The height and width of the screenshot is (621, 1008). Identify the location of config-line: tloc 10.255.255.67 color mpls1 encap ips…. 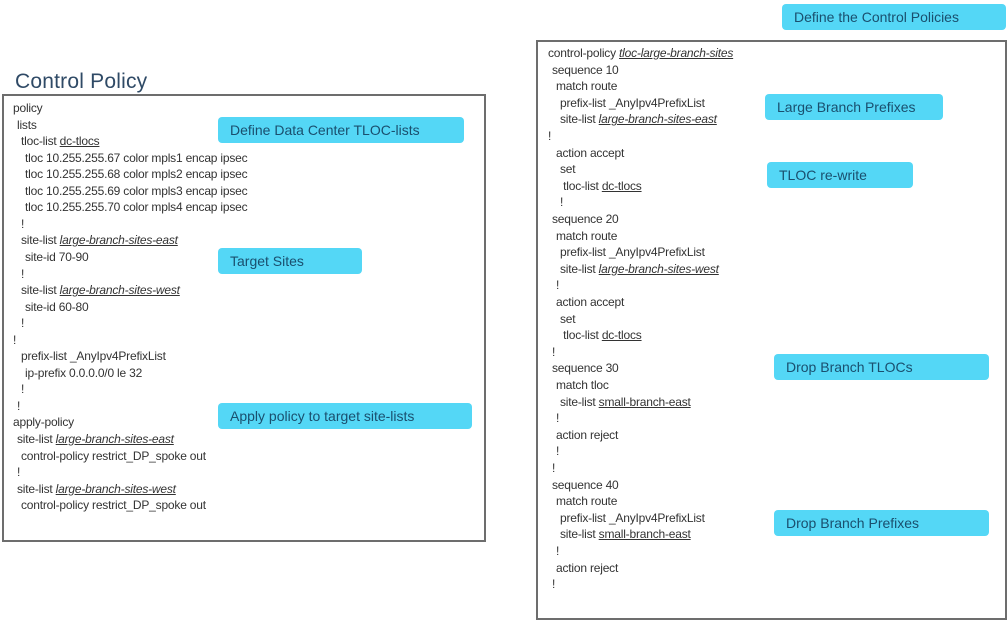
(136, 158).